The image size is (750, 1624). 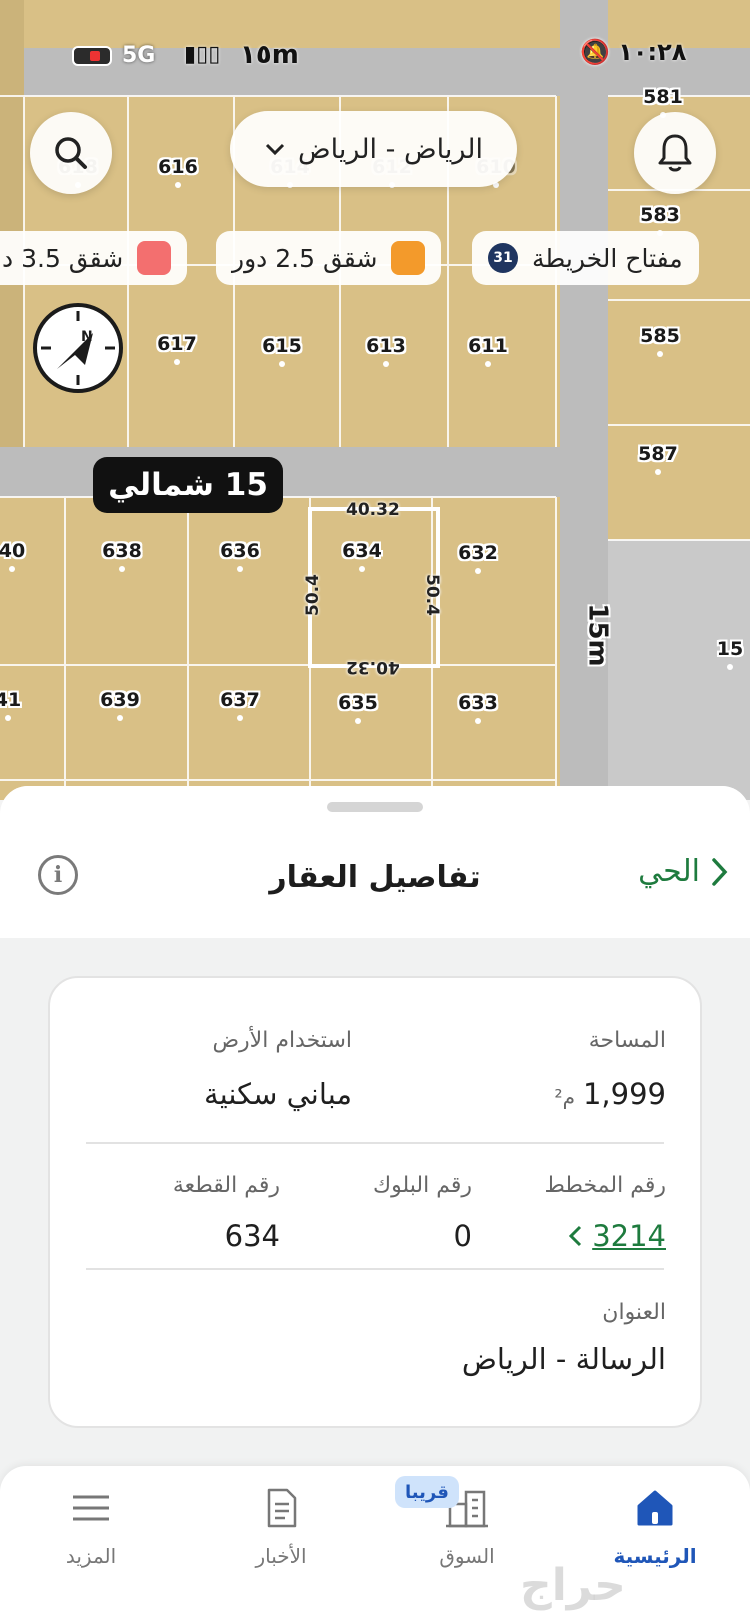 What do you see at coordinates (607, 258) in the screenshot?
I see `map-key-label: مفتاح الخريطة` at bounding box center [607, 258].